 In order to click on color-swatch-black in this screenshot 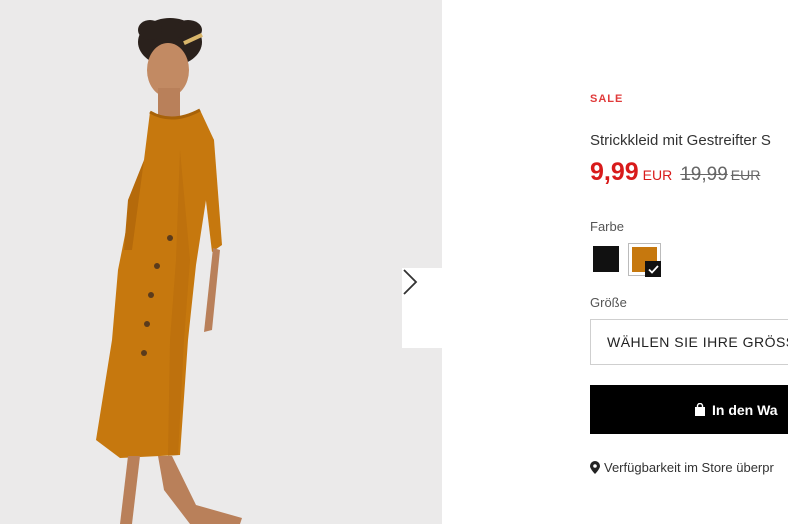, I will do `click(606, 259)`.